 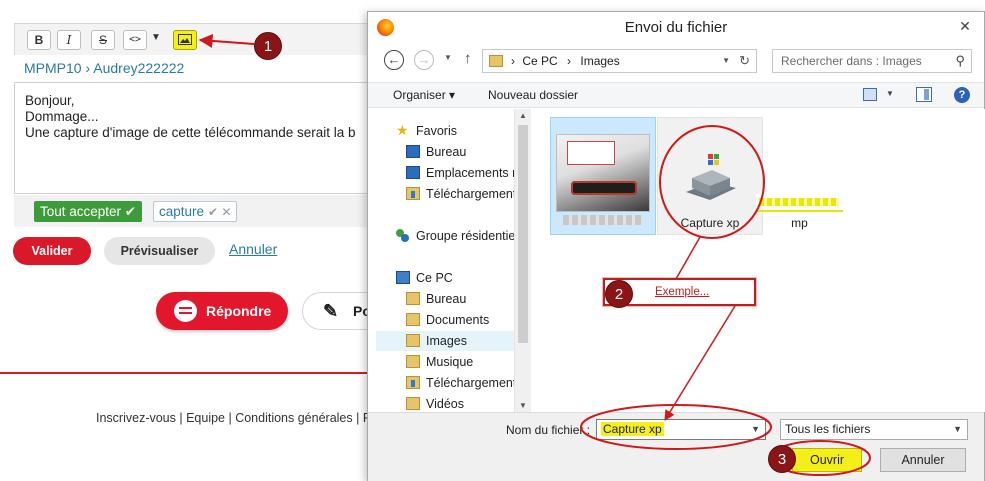 What do you see at coordinates (599, 61) in the screenshot?
I see `address-current: Images` at bounding box center [599, 61].